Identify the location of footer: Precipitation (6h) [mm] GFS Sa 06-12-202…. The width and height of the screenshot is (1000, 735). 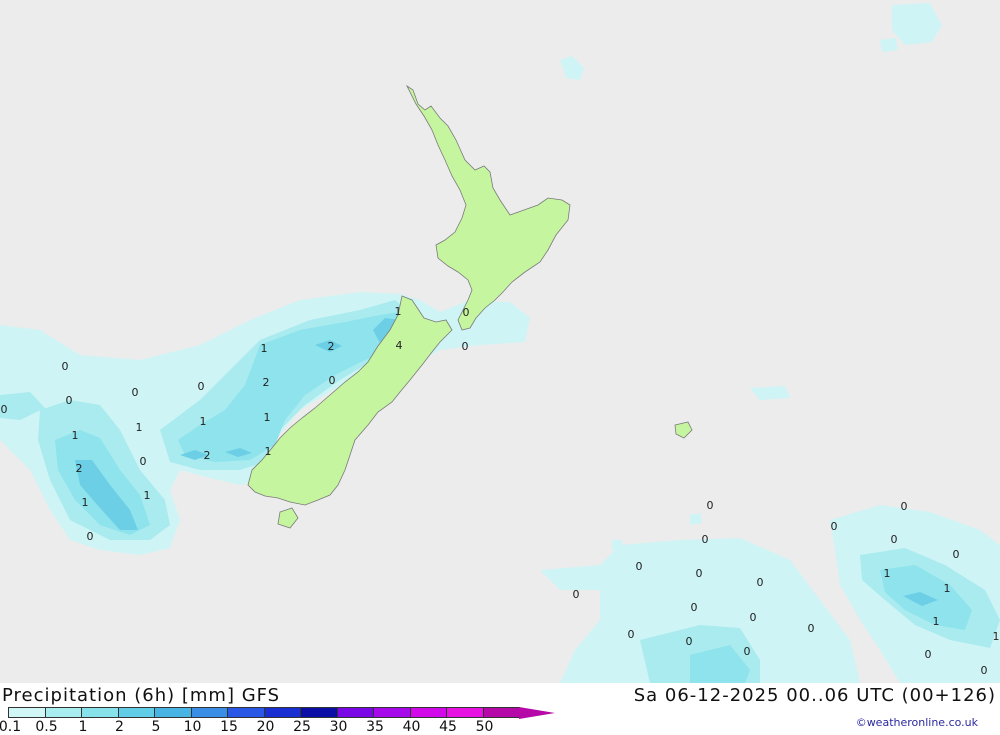
(500, 709).